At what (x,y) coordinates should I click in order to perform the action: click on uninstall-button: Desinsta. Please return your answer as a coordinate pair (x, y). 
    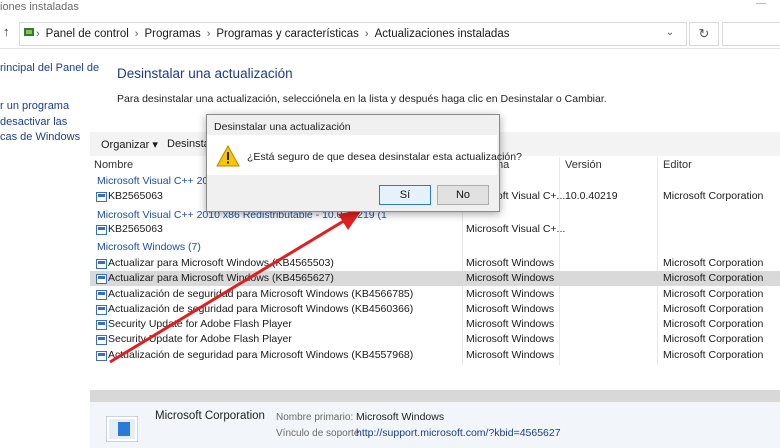
    Looking at the image, I should click on (188, 144).